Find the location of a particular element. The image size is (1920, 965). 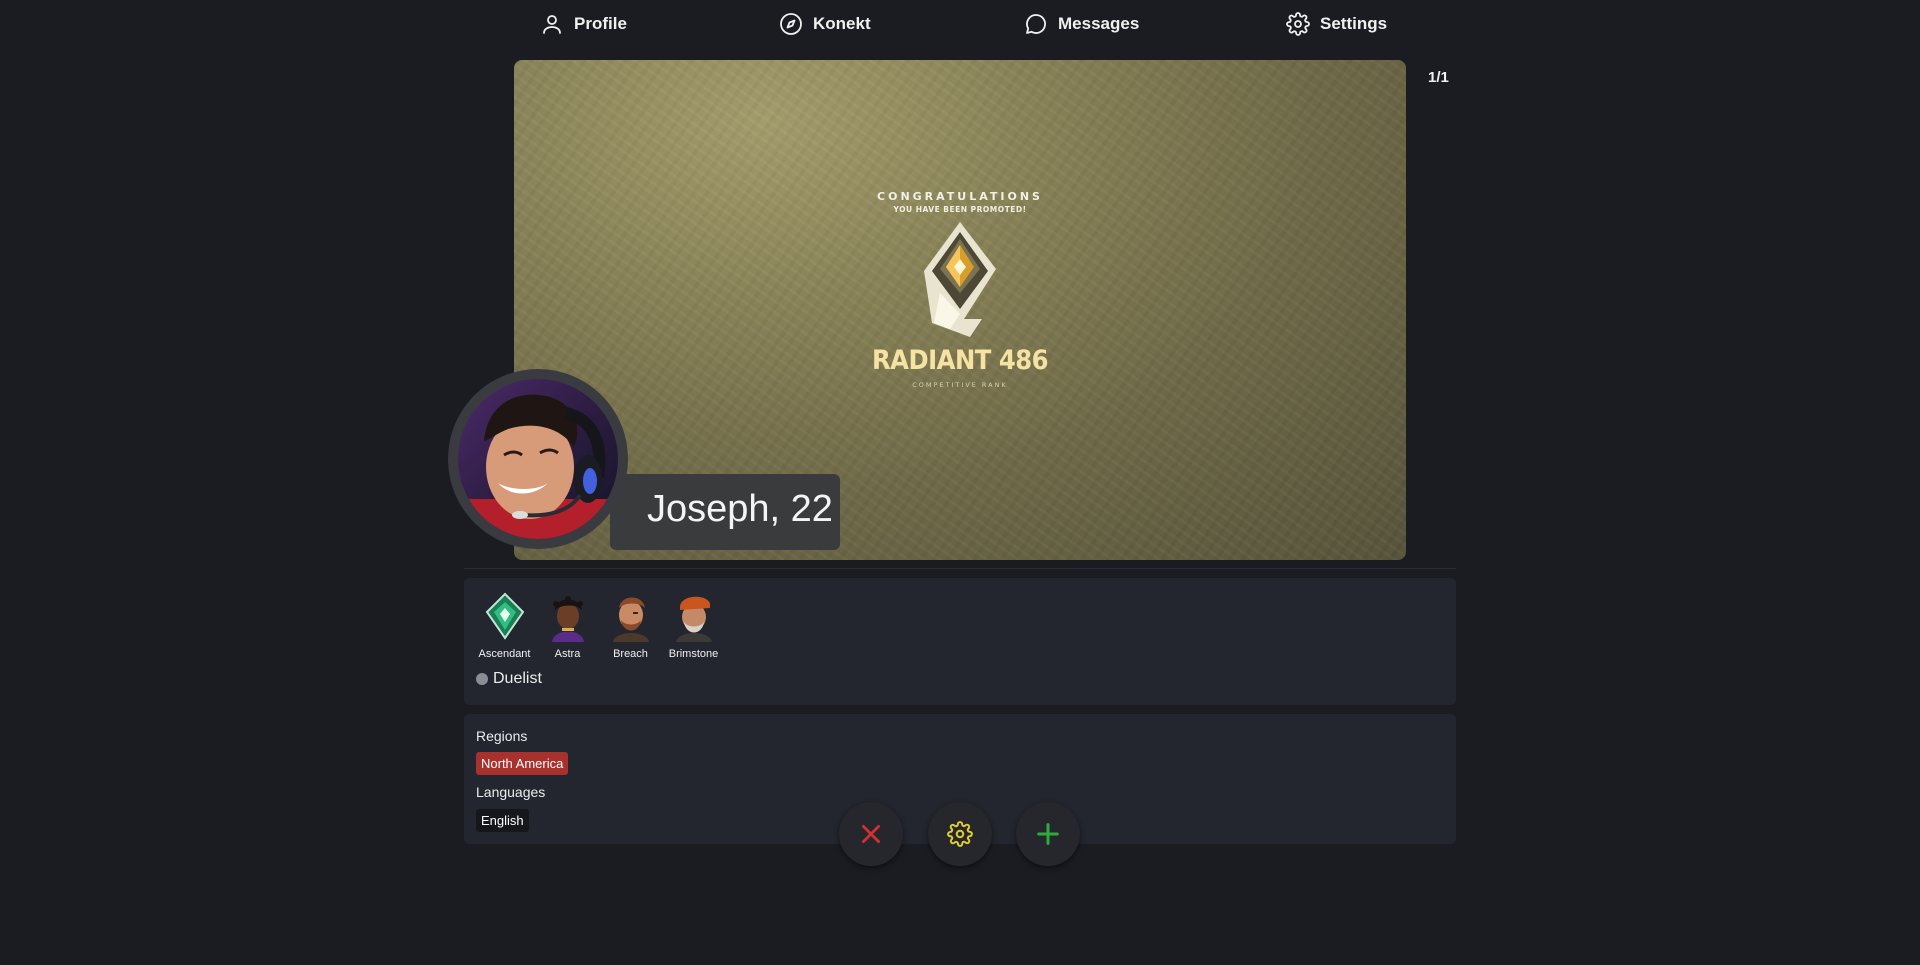

badge-label: Breach is located at coordinates (630, 654).